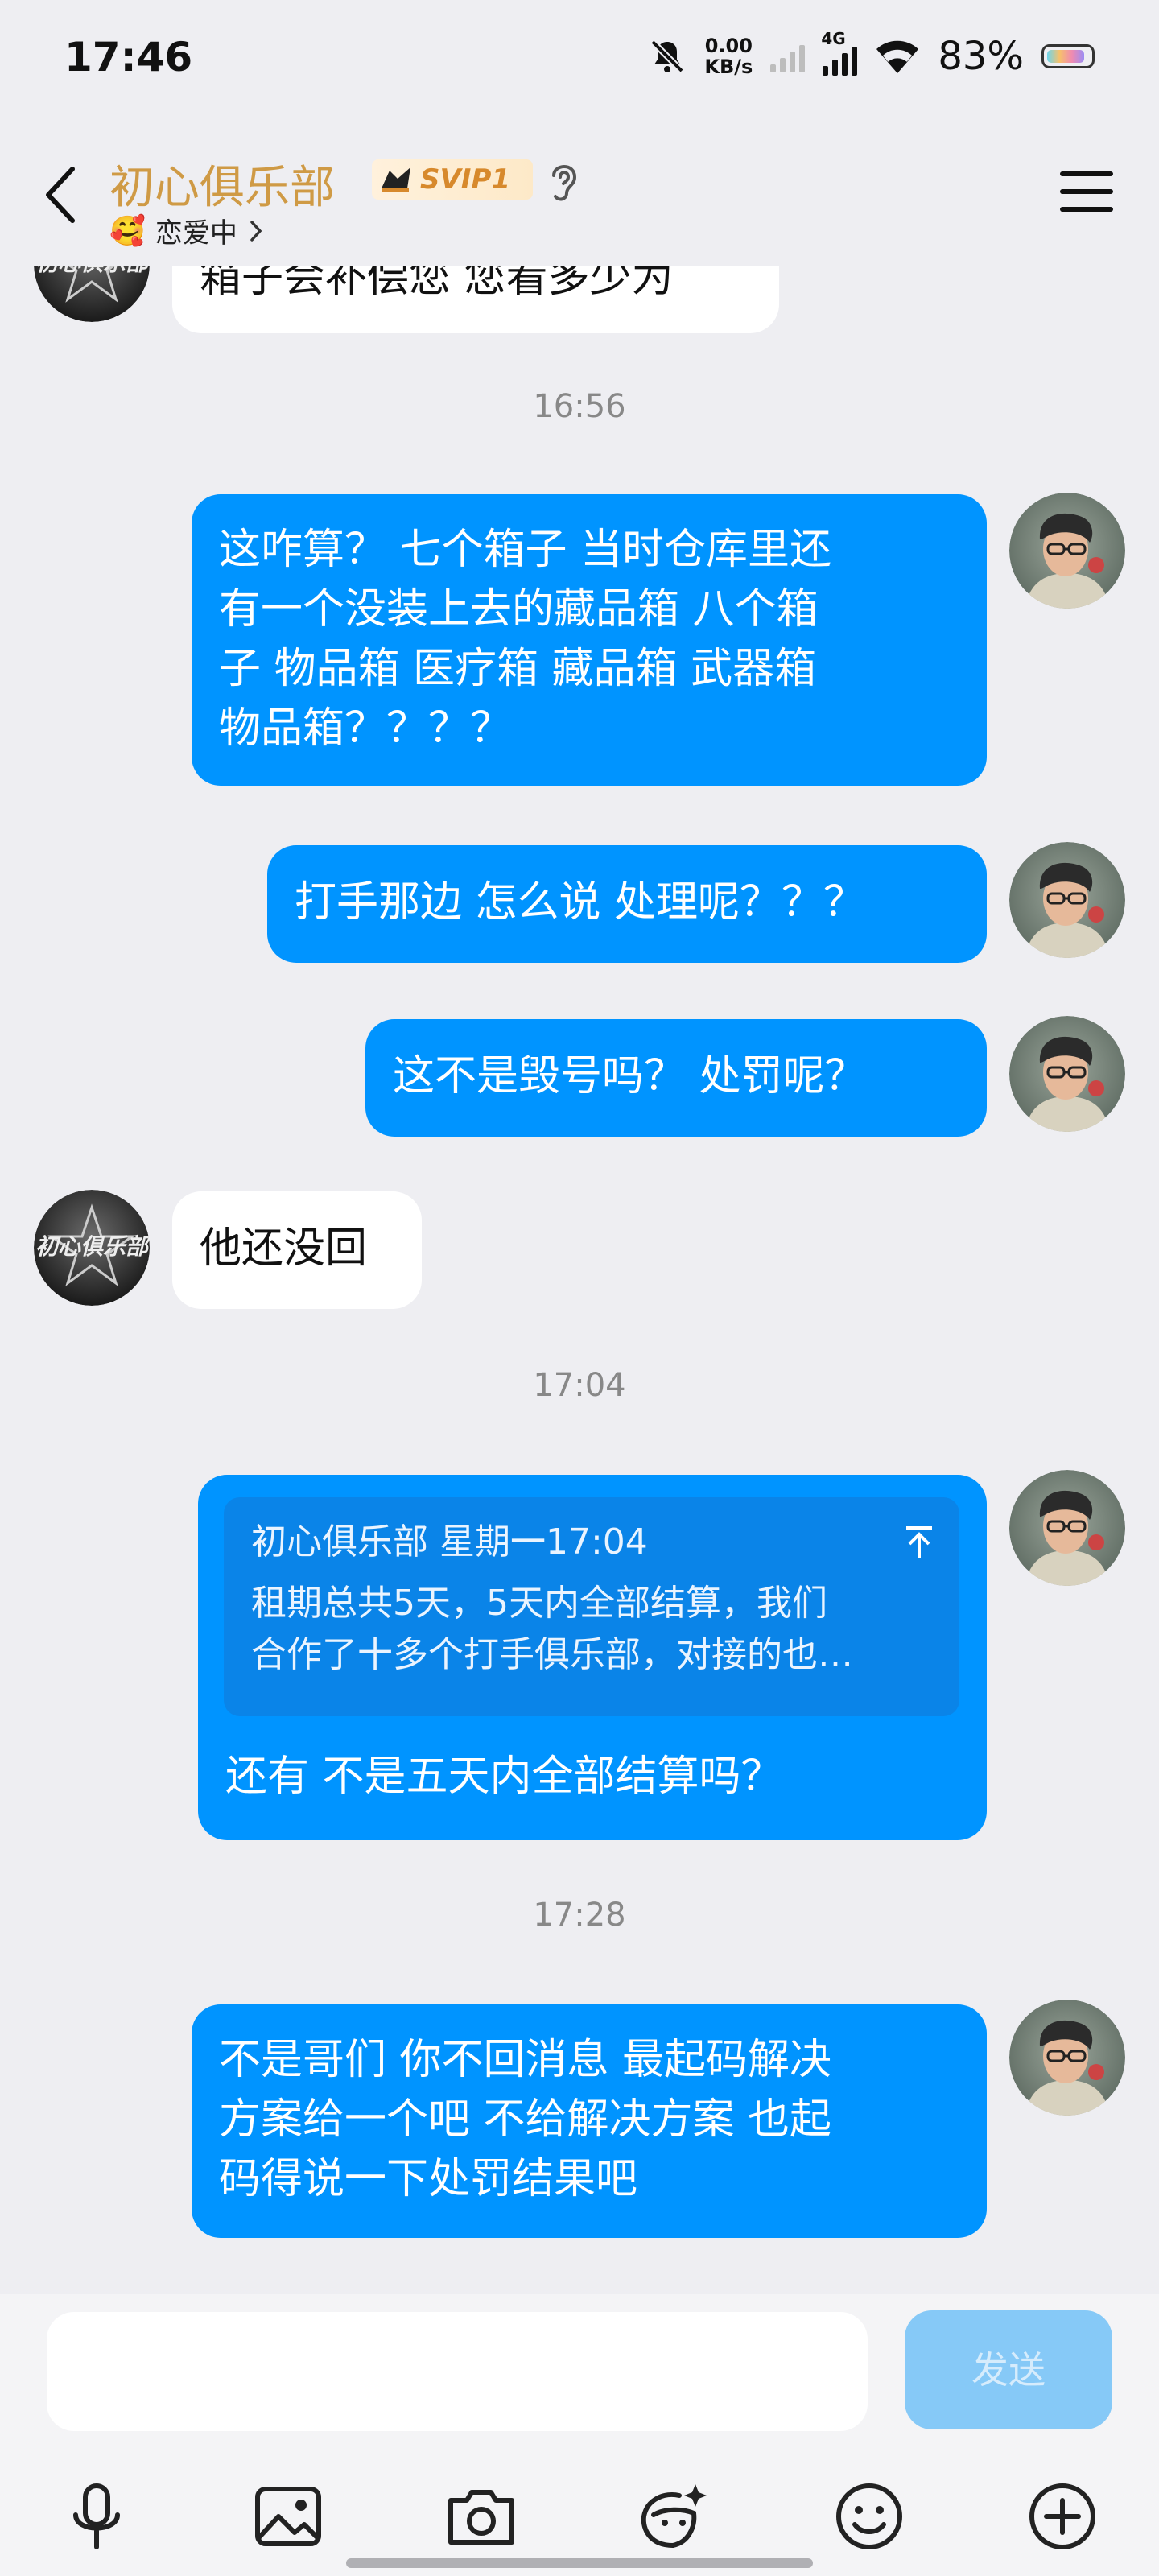 Image resolution: width=1159 pixels, height=2576 pixels. I want to click on status-time: 17:46, so click(128, 57).